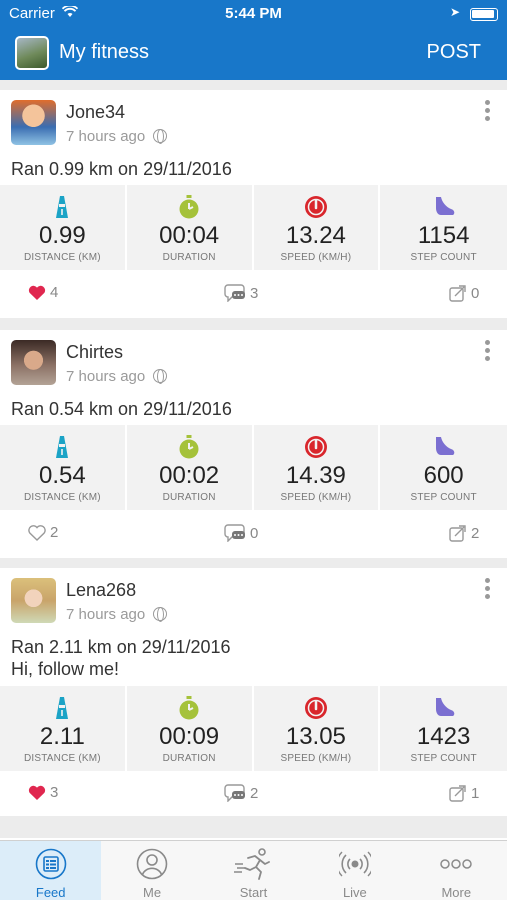 The image size is (507, 900). I want to click on stat-duration: 00:09 DURATION, so click(190, 728).